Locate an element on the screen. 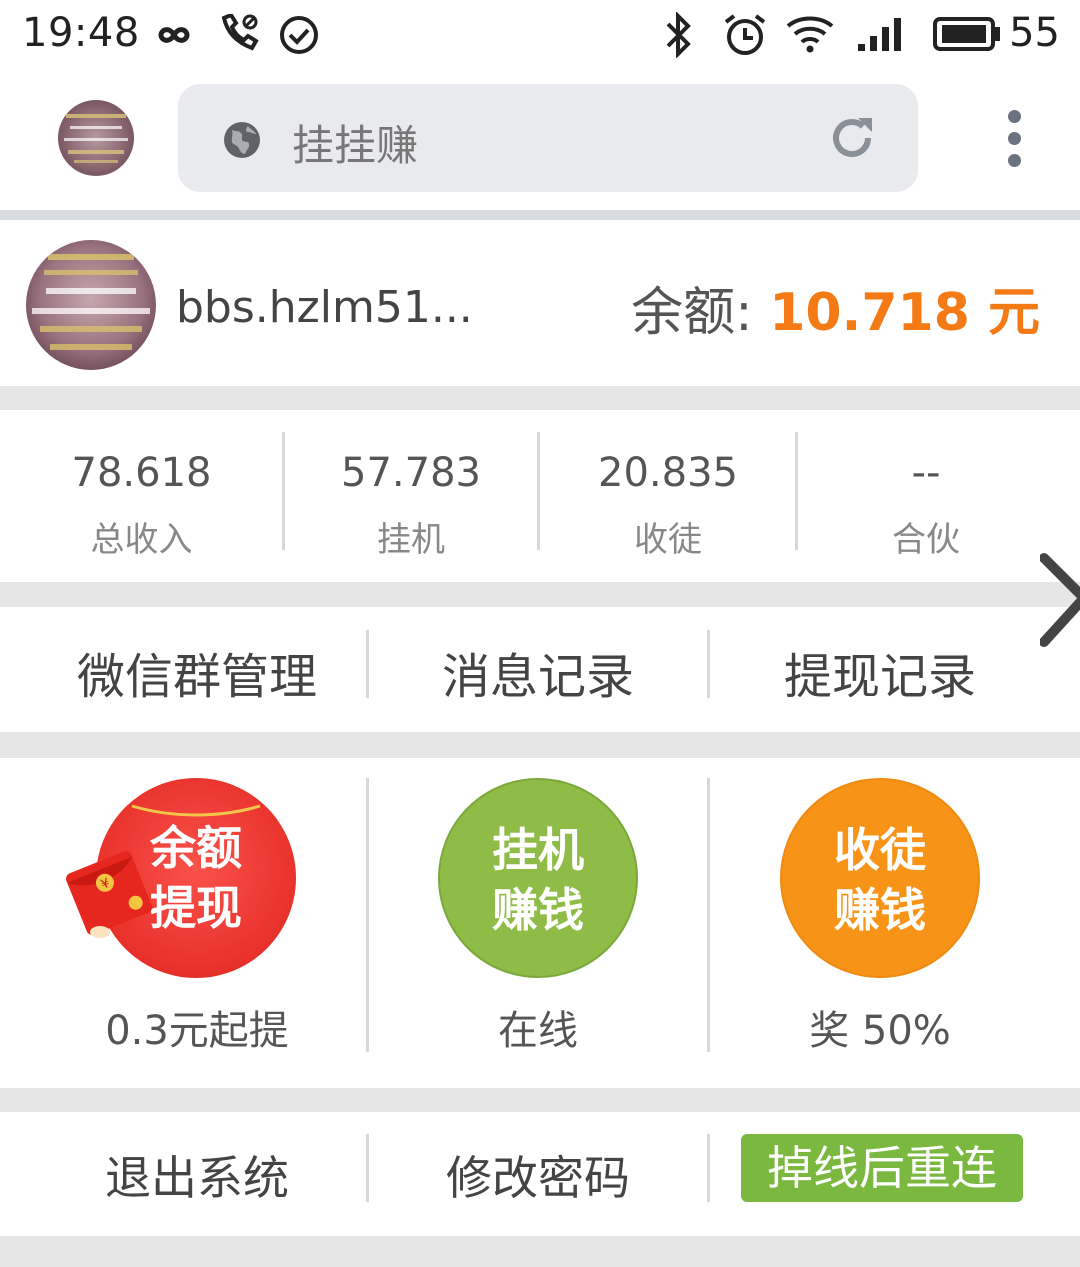 This screenshot has width=1080, height=1267. withdraw-log-button: 提现记录 is located at coordinates (880, 672).